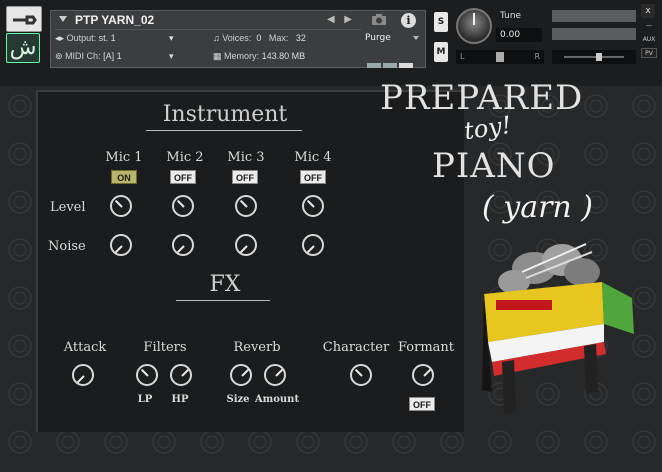  I want to click on meter-segment, so click(406, 65).